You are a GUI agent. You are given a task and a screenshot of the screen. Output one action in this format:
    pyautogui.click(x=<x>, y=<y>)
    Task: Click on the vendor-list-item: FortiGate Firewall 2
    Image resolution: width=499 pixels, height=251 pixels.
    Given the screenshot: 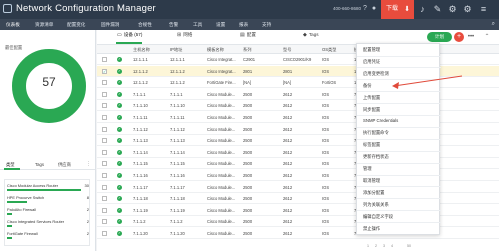 What is the action you would take?
    pyautogui.click(x=48, y=237)
    